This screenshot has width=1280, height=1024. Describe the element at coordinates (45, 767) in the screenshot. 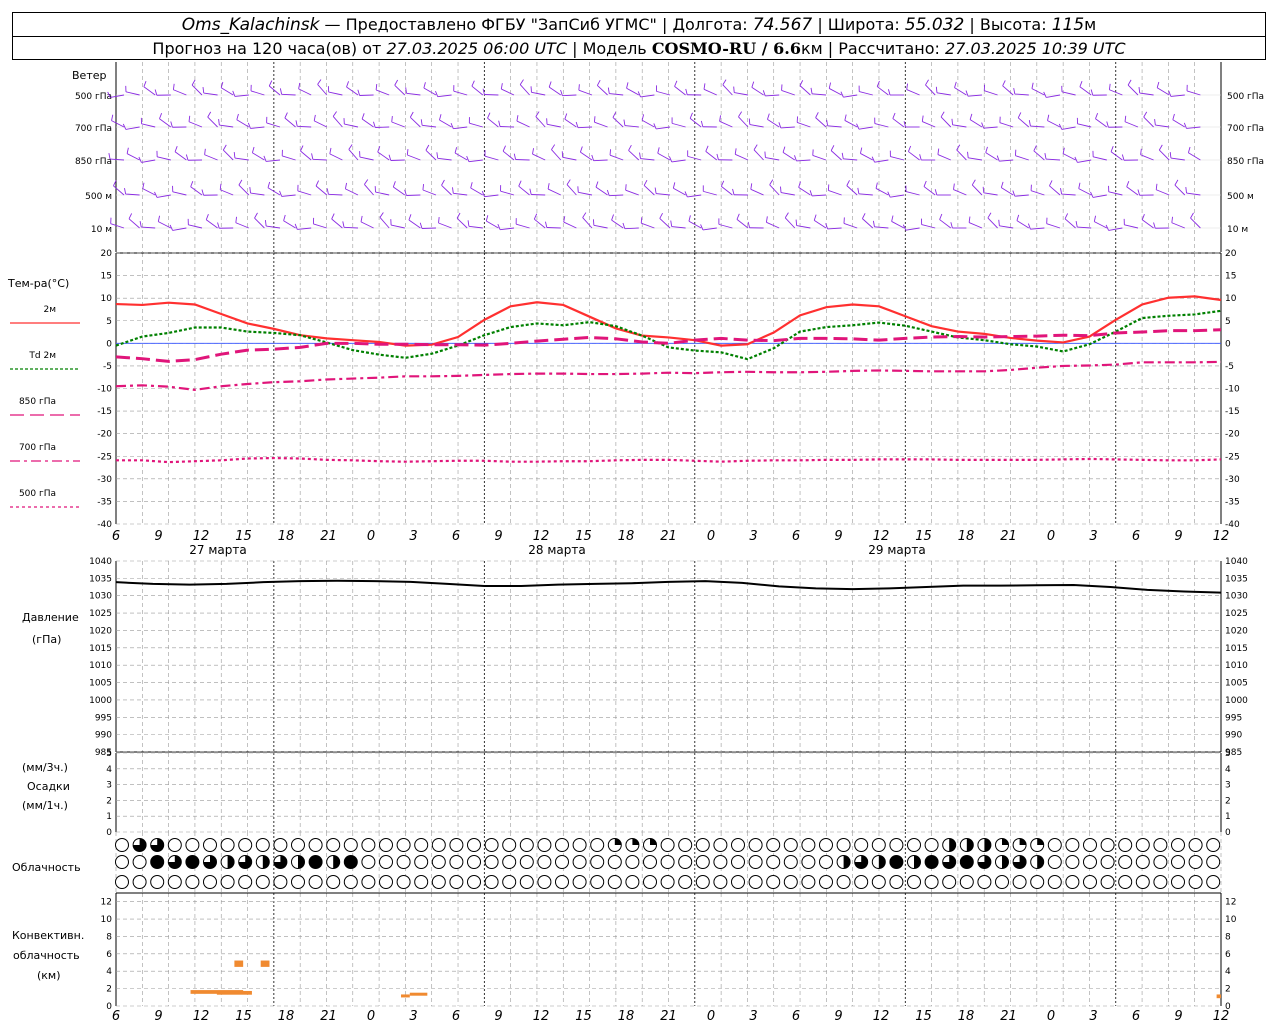

I see `precip-unit-3h: (мм/3ч.)` at that location.